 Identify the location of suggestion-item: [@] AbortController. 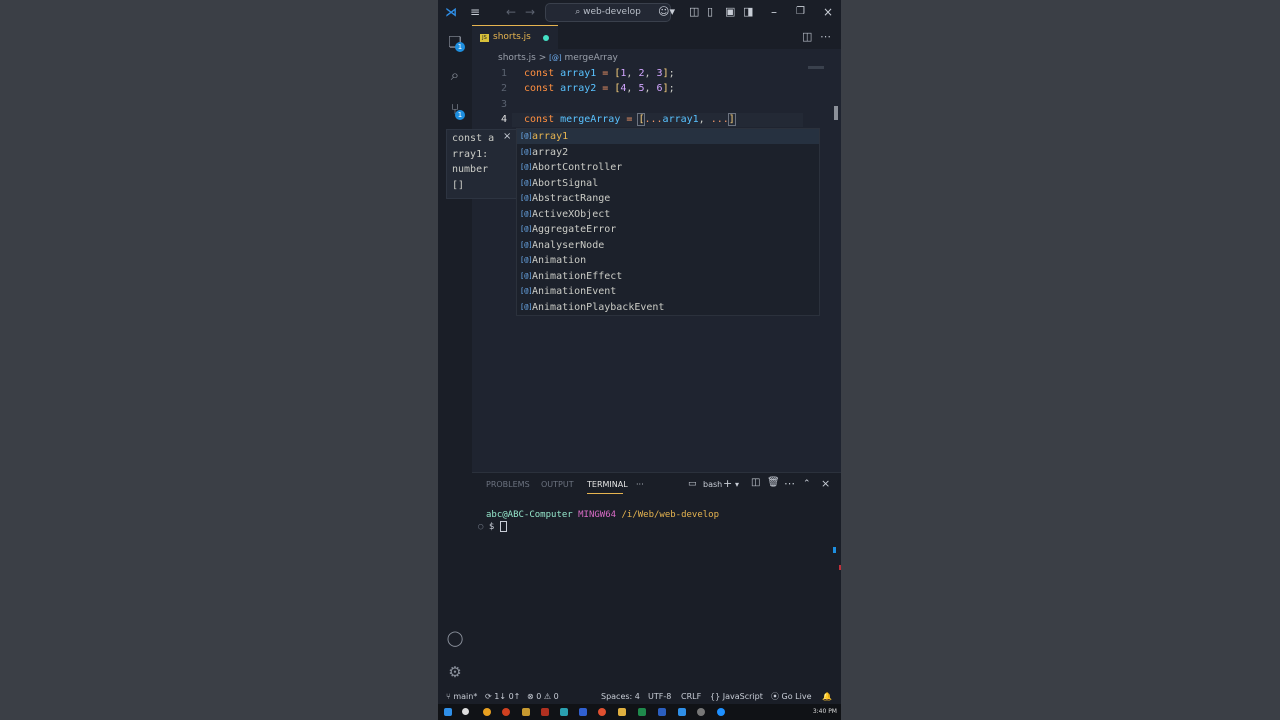
(668, 167).